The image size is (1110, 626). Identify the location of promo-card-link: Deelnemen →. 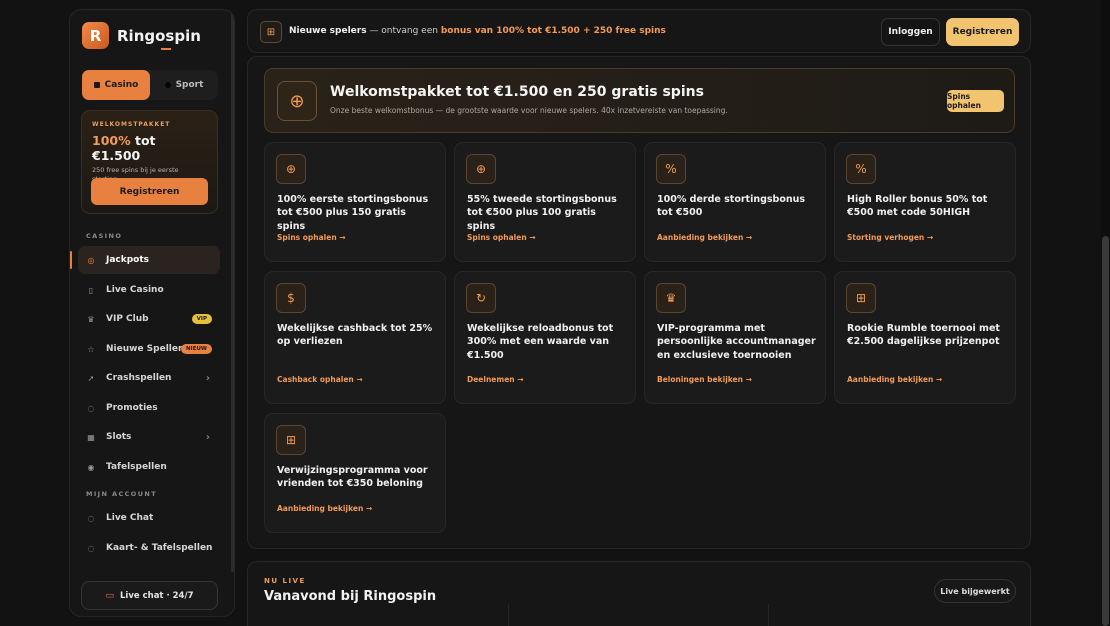
(495, 379).